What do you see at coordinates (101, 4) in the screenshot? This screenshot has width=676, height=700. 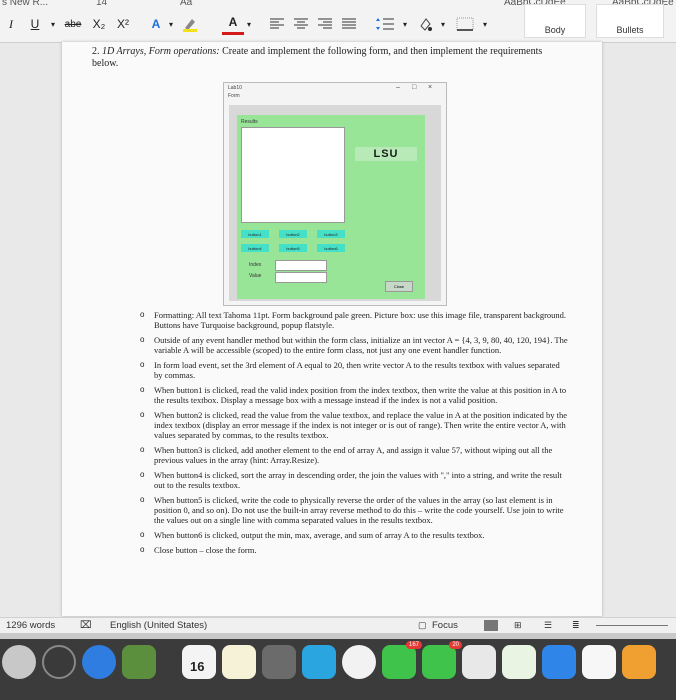 I see `ribbon-font-size: 14` at bounding box center [101, 4].